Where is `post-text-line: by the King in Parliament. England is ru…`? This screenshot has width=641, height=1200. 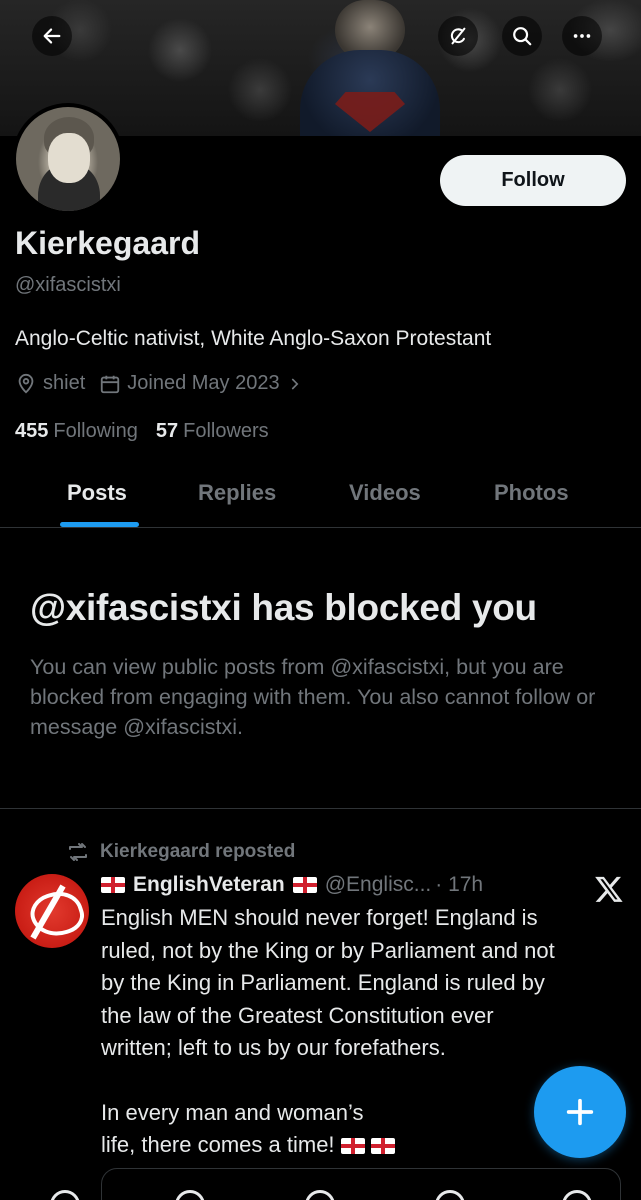 post-text-line: by the King in Parliament. England is ru… is located at coordinates (323, 982).